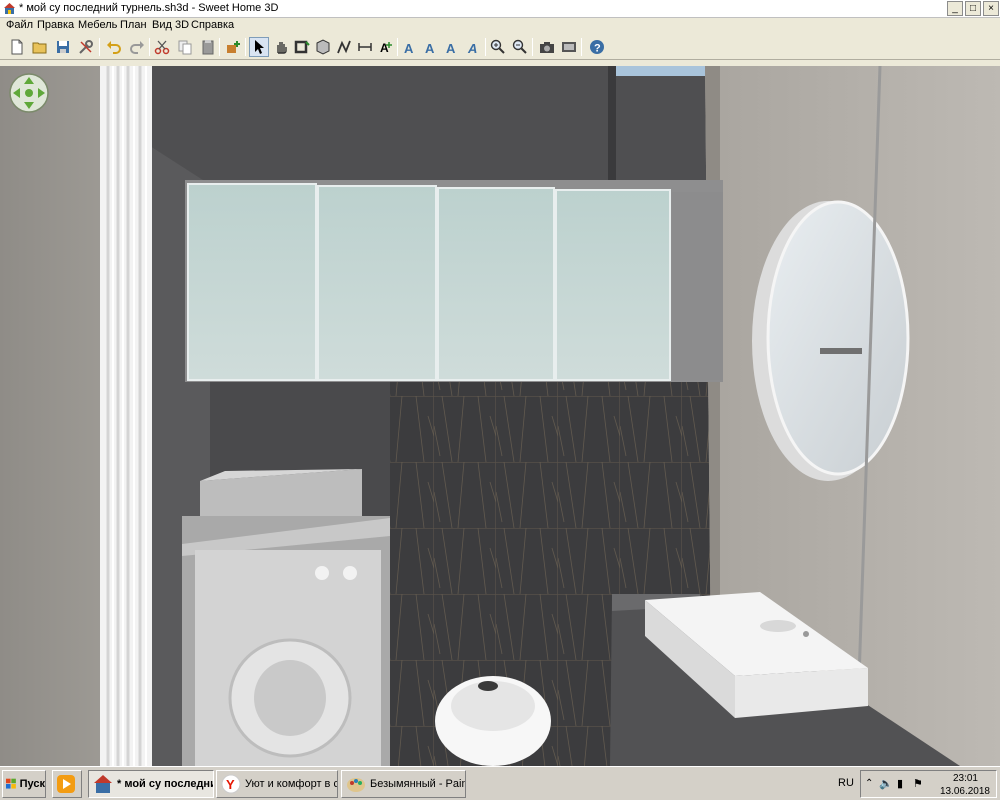 The height and width of the screenshot is (800, 1000). Describe the element at coordinates (965, 778) in the screenshot. I see `clock-time: 23:01` at that location.